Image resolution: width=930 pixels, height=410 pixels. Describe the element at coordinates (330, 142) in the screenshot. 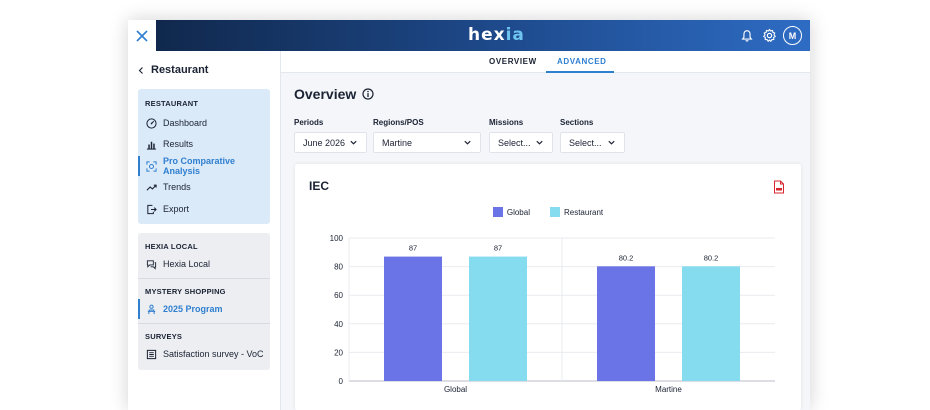

I see `periods-select: June 2026` at that location.